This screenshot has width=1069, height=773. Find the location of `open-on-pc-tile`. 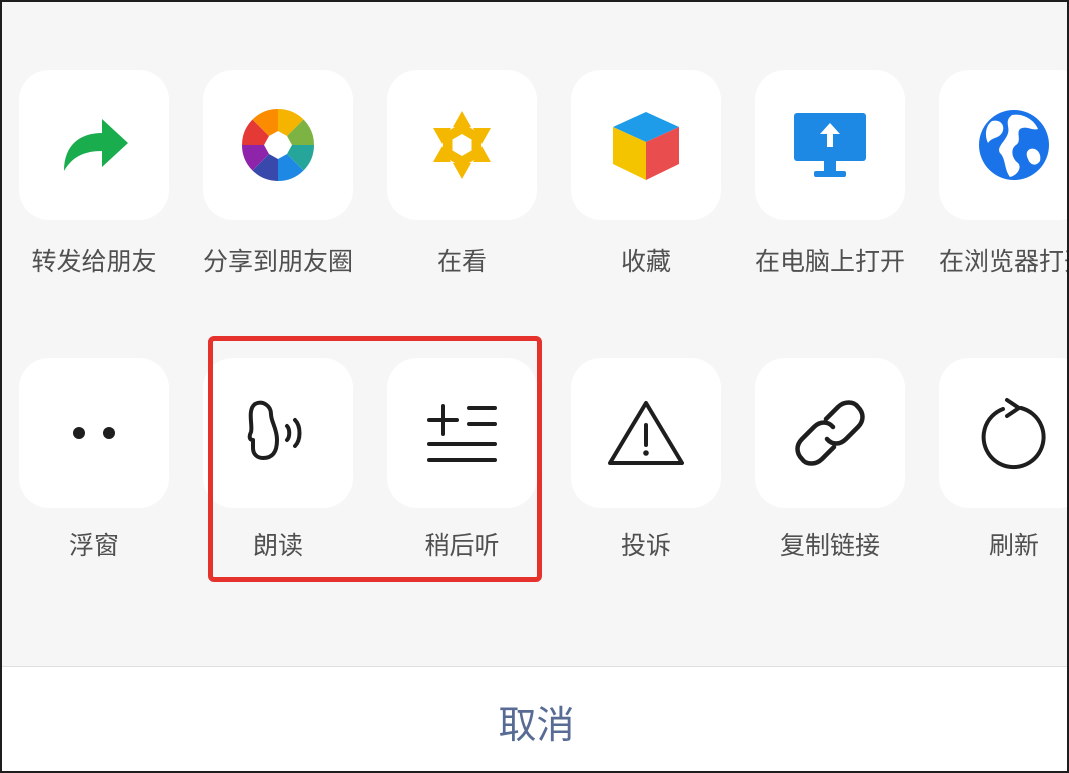

open-on-pc-tile is located at coordinates (830, 145).